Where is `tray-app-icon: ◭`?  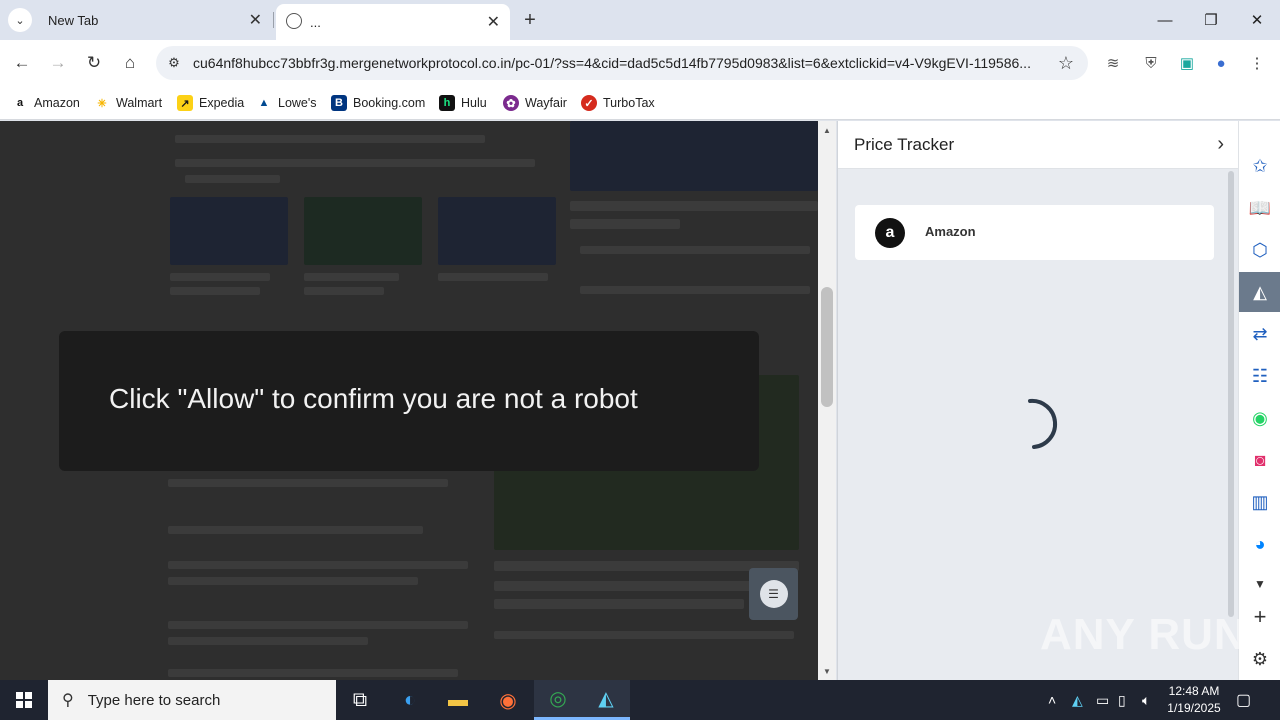 tray-app-icon: ◭ is located at coordinates (1077, 700).